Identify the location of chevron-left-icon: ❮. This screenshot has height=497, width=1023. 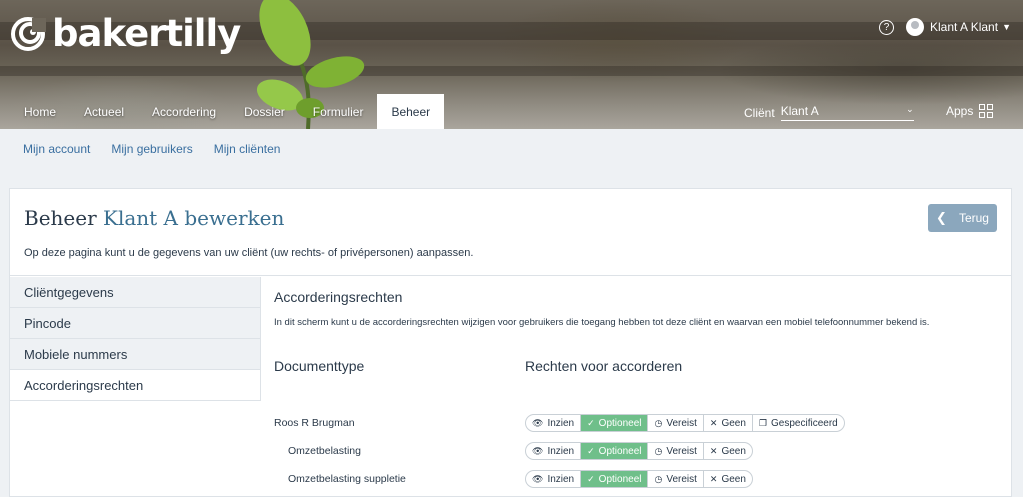
(941, 217).